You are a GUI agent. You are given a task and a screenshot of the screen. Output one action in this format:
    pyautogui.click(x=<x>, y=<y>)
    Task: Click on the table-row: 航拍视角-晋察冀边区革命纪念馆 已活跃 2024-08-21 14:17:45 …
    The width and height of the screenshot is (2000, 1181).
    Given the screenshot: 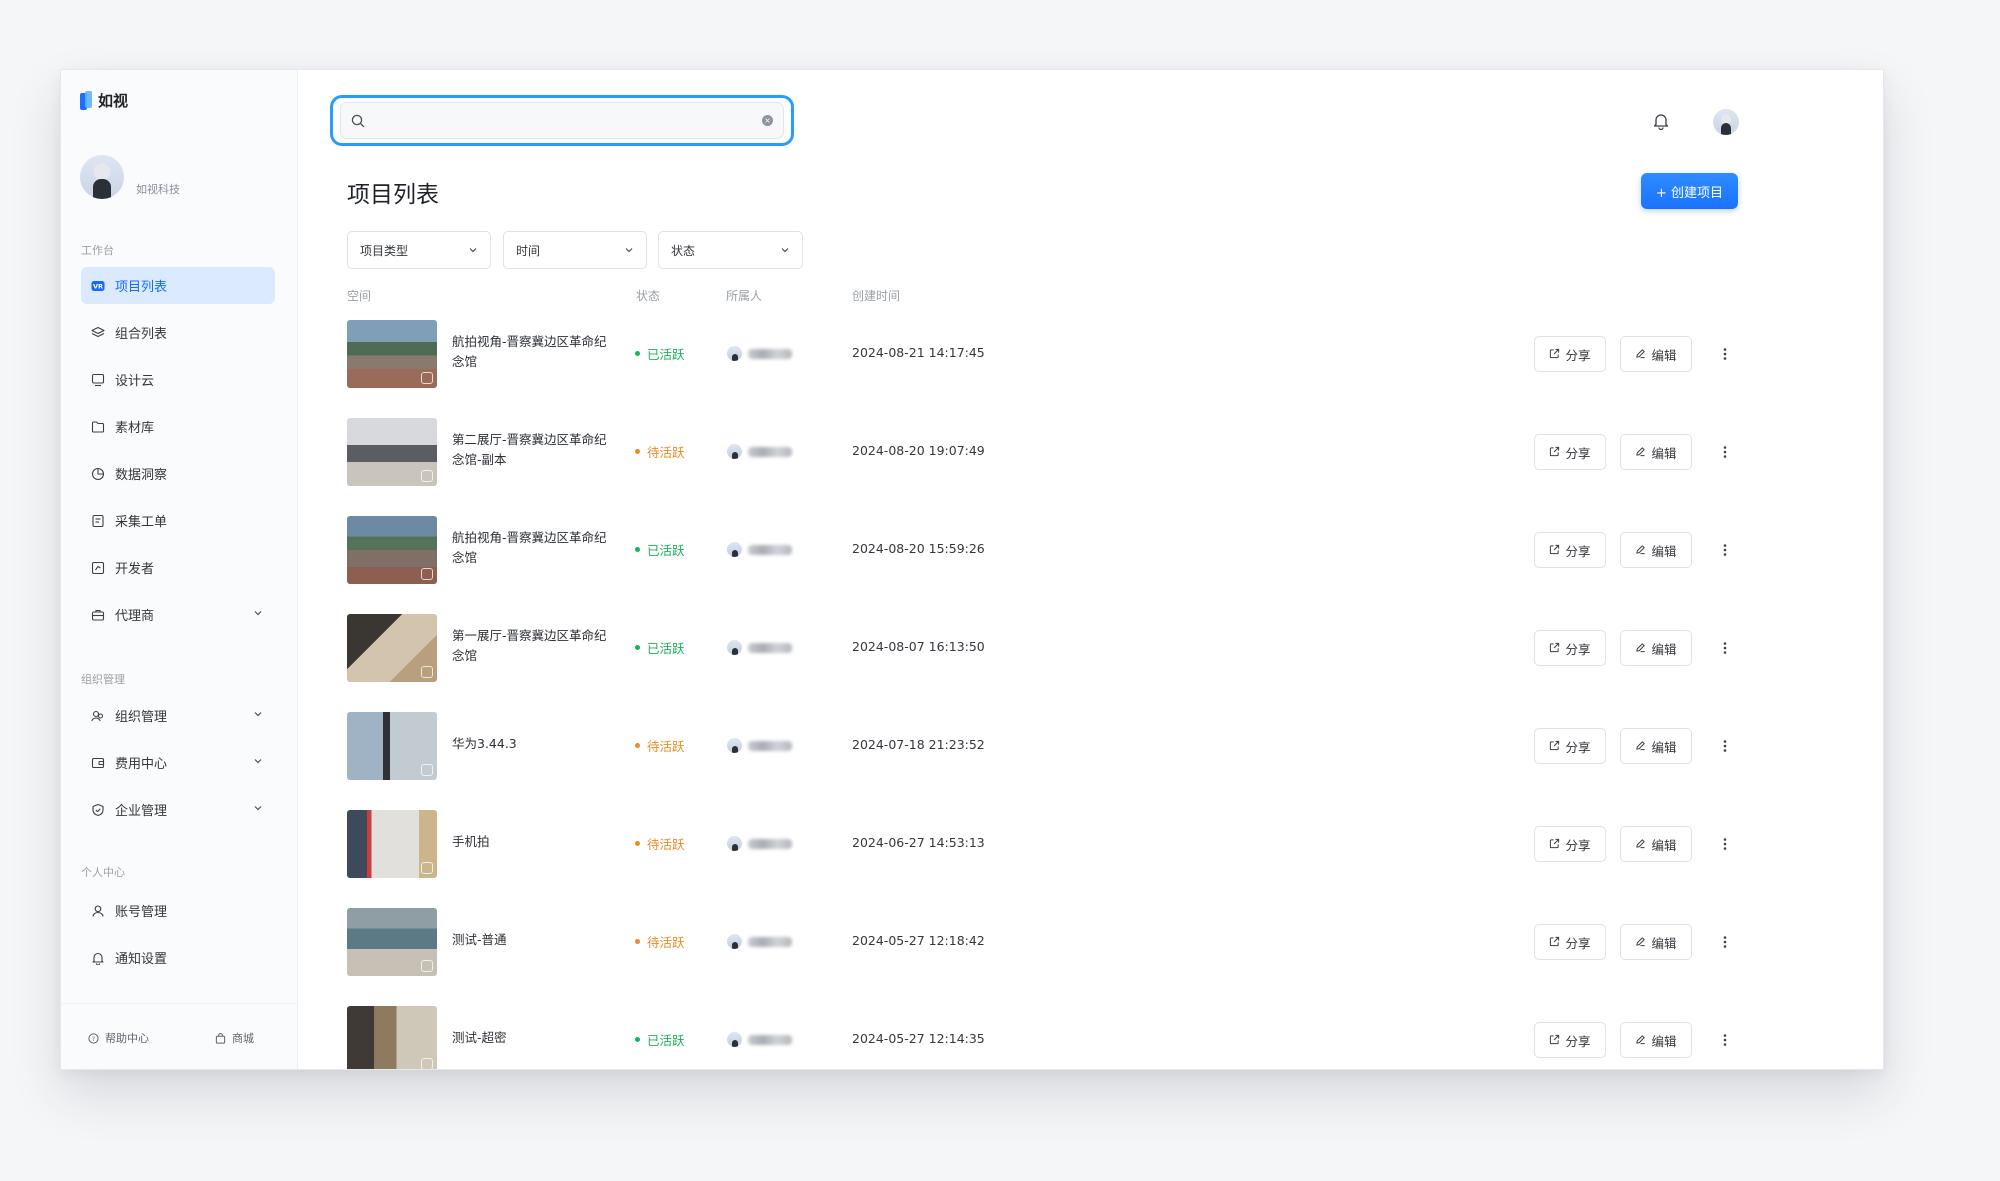 What is the action you would take?
    pyautogui.click(x=972, y=369)
    